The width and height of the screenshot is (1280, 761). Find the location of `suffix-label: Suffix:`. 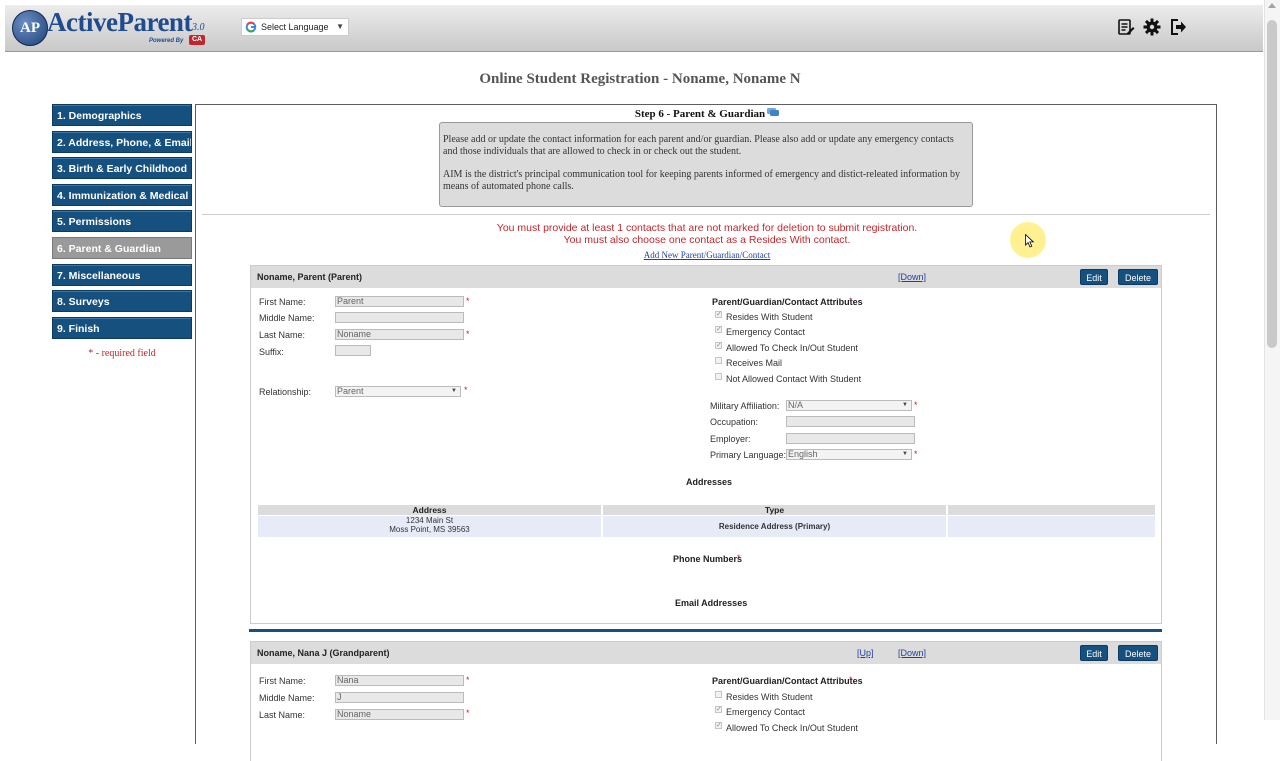

suffix-label: Suffix: is located at coordinates (271, 352).